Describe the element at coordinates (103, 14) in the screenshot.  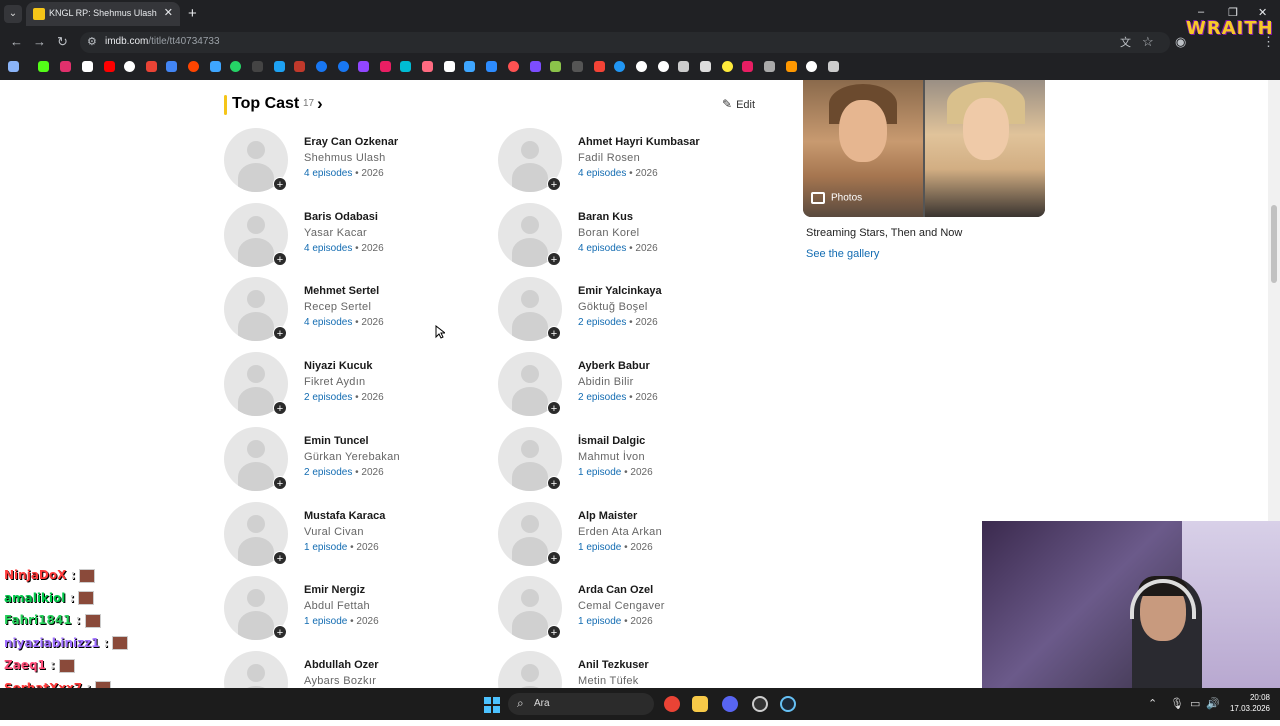
I see `tab-active: KNGL RP: Shehmus Ulash (TV Se ✕` at that location.